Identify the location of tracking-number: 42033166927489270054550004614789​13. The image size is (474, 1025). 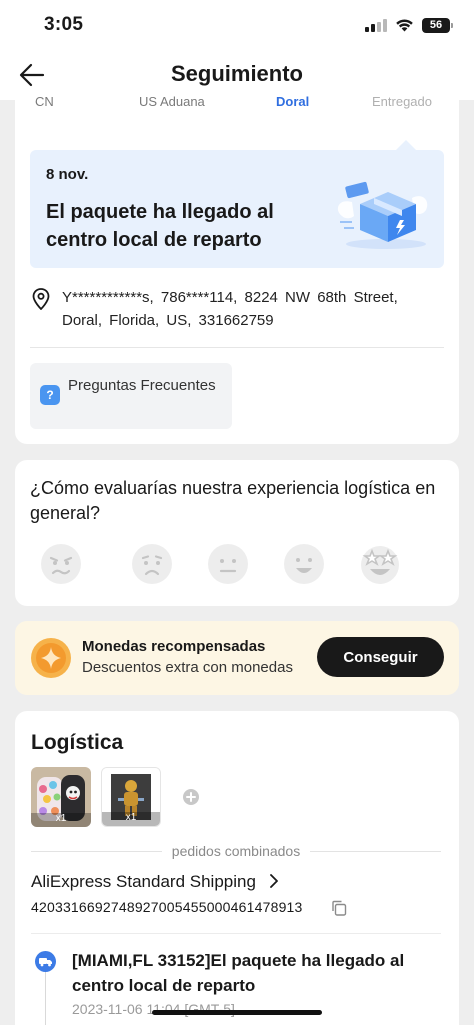
(167, 907).